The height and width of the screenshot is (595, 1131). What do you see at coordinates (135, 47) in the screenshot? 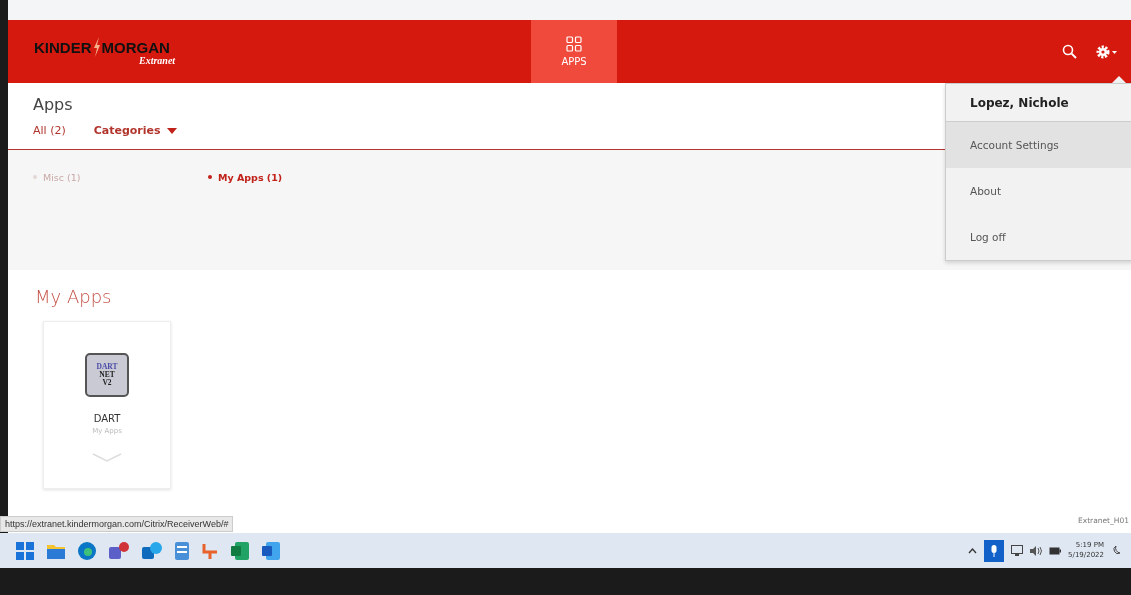
I see `logo-text: MORGAN` at bounding box center [135, 47].